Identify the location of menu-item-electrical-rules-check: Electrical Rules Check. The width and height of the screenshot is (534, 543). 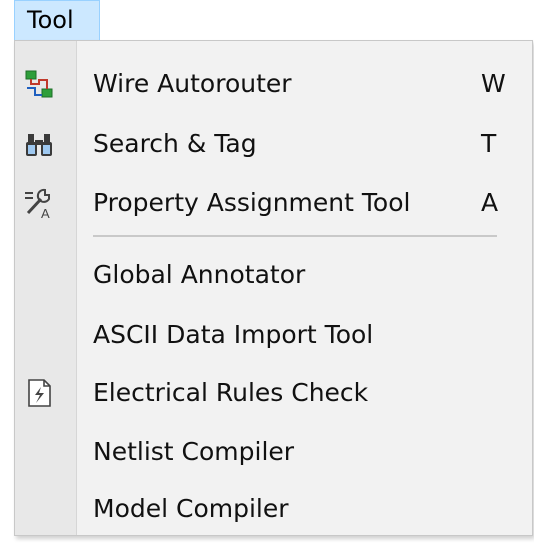
(273, 393).